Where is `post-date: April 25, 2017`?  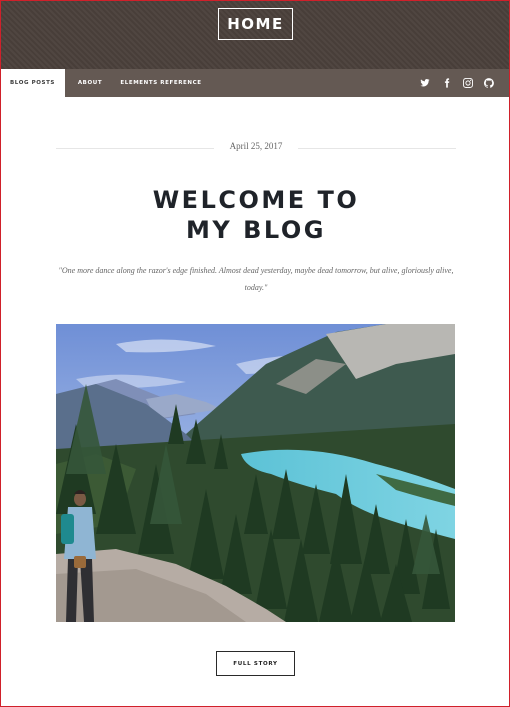
post-date: April 25, 2017 is located at coordinates (256, 146).